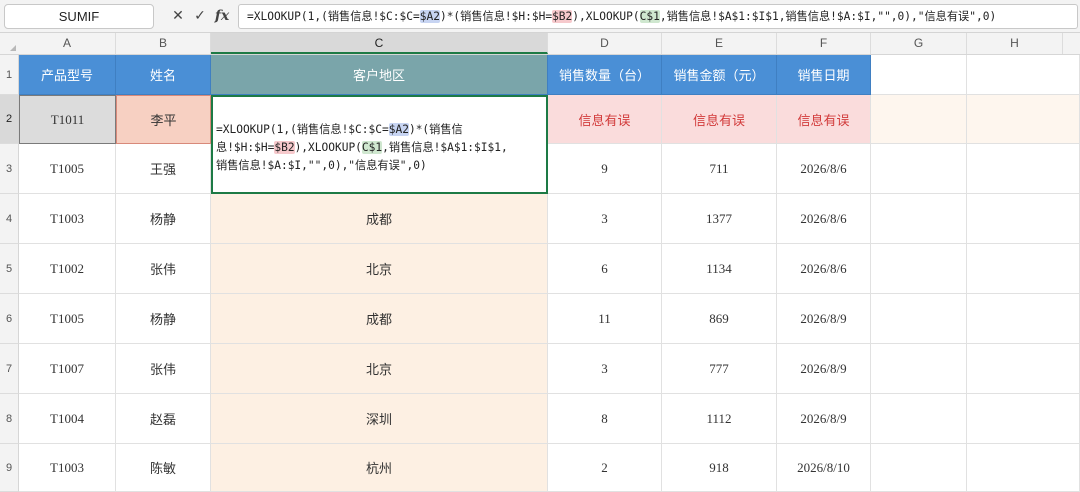 This screenshot has width=1080, height=492. What do you see at coordinates (67, 468) in the screenshot?
I see `cell-a9: T1003` at bounding box center [67, 468].